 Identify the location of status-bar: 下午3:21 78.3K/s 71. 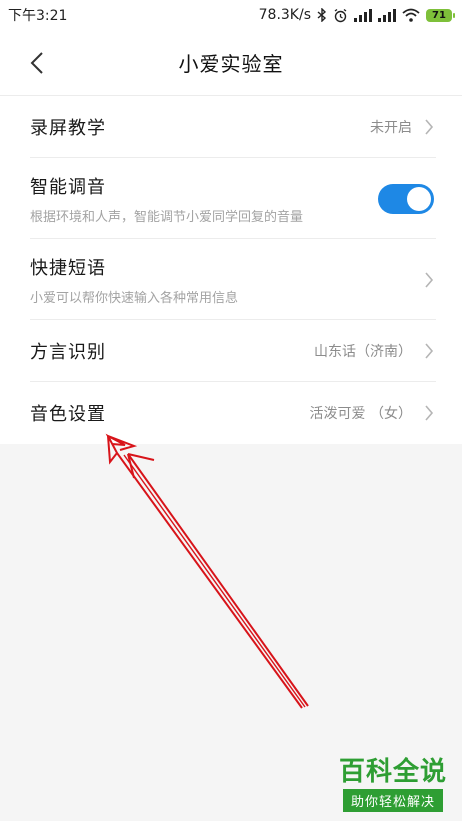
(231, 15).